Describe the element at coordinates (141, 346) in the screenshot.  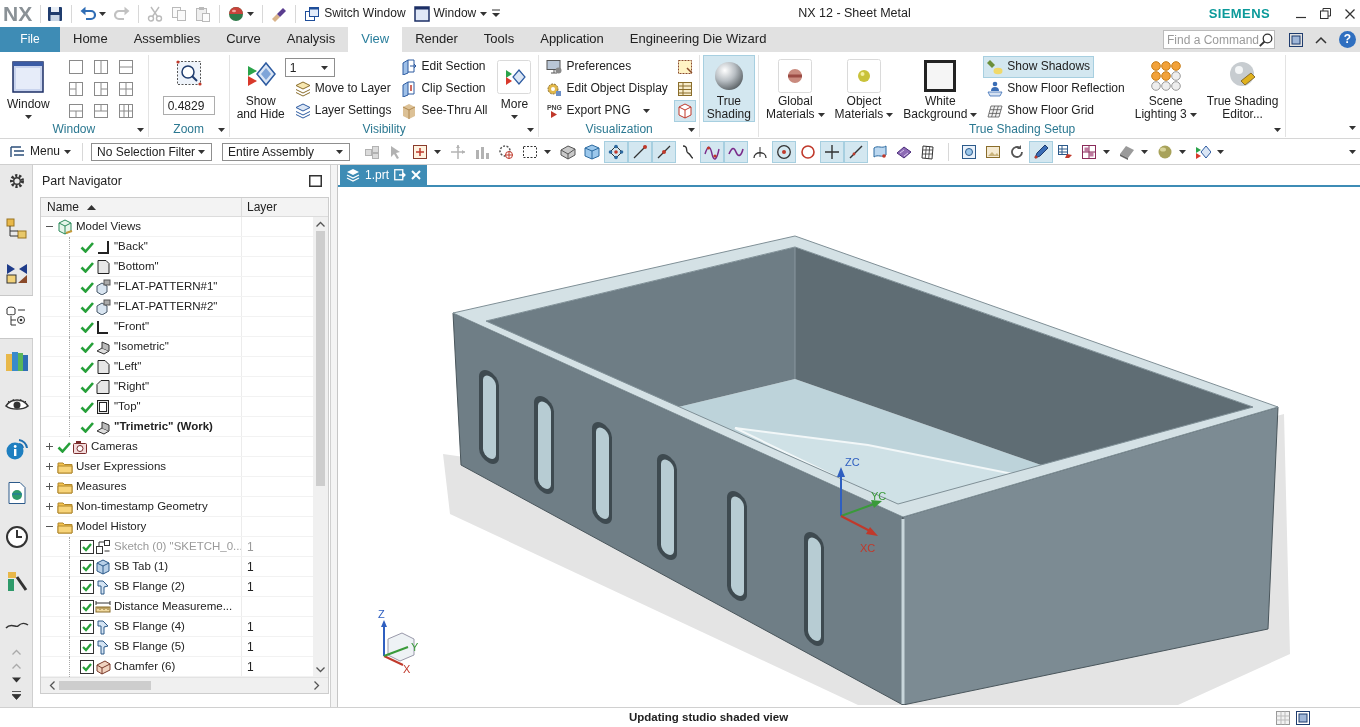
I see `tree-item: "Isometric"` at that location.